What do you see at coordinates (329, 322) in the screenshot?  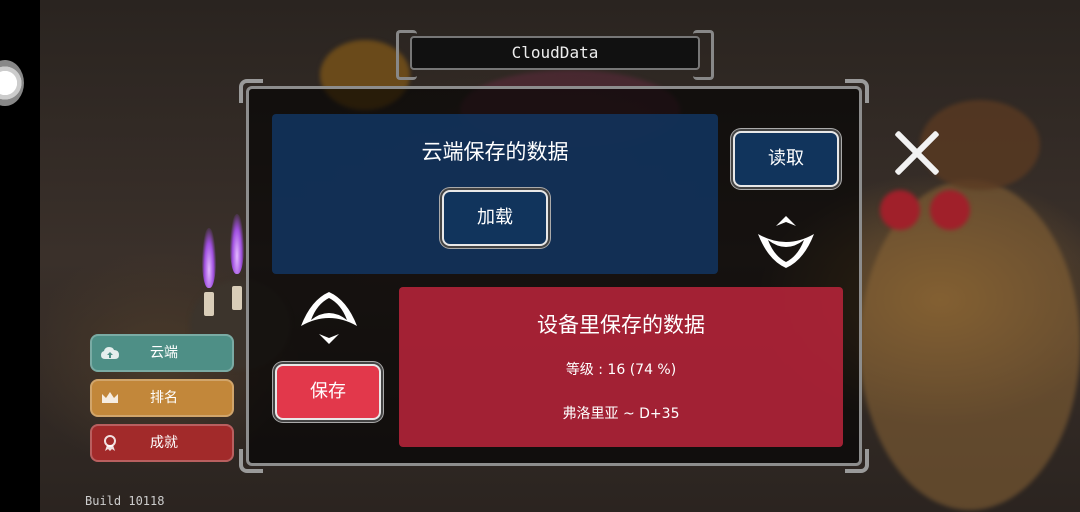 I see `arrow-up-icon` at bounding box center [329, 322].